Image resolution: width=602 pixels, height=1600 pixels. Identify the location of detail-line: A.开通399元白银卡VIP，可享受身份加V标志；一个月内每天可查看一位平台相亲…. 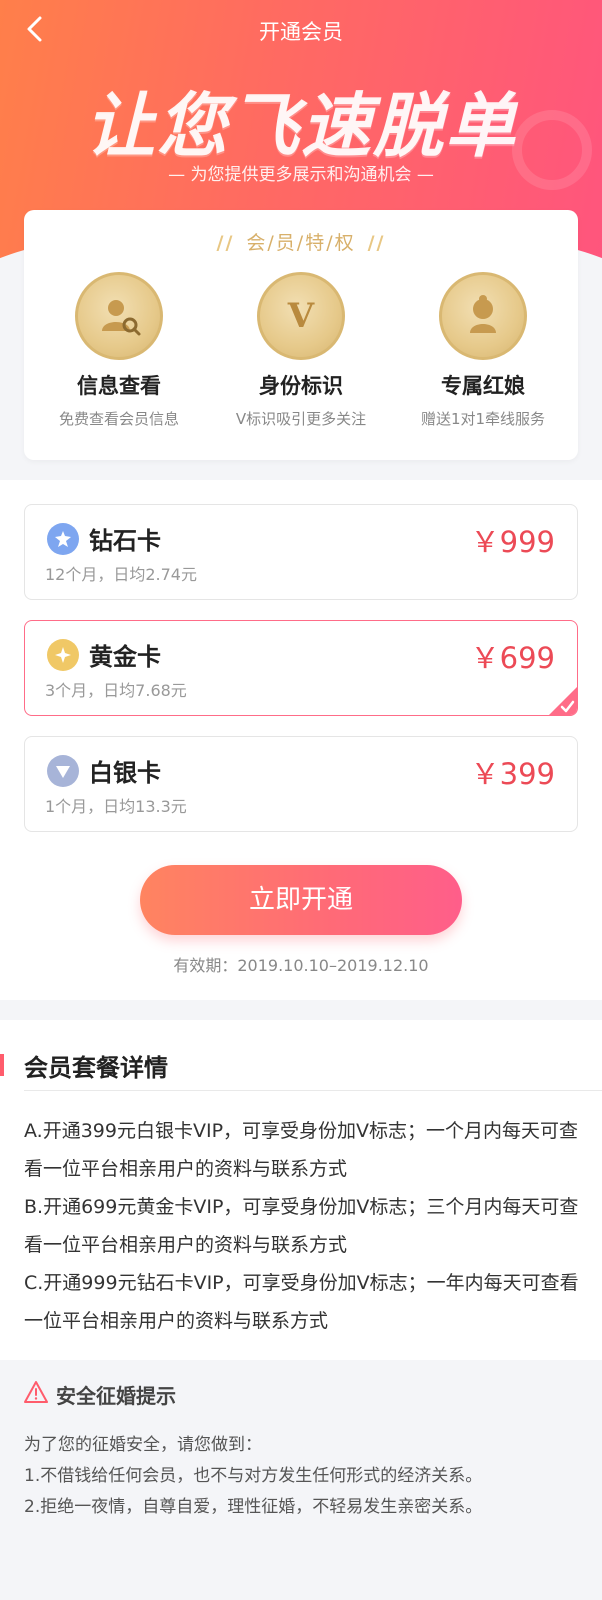
(301, 1150).